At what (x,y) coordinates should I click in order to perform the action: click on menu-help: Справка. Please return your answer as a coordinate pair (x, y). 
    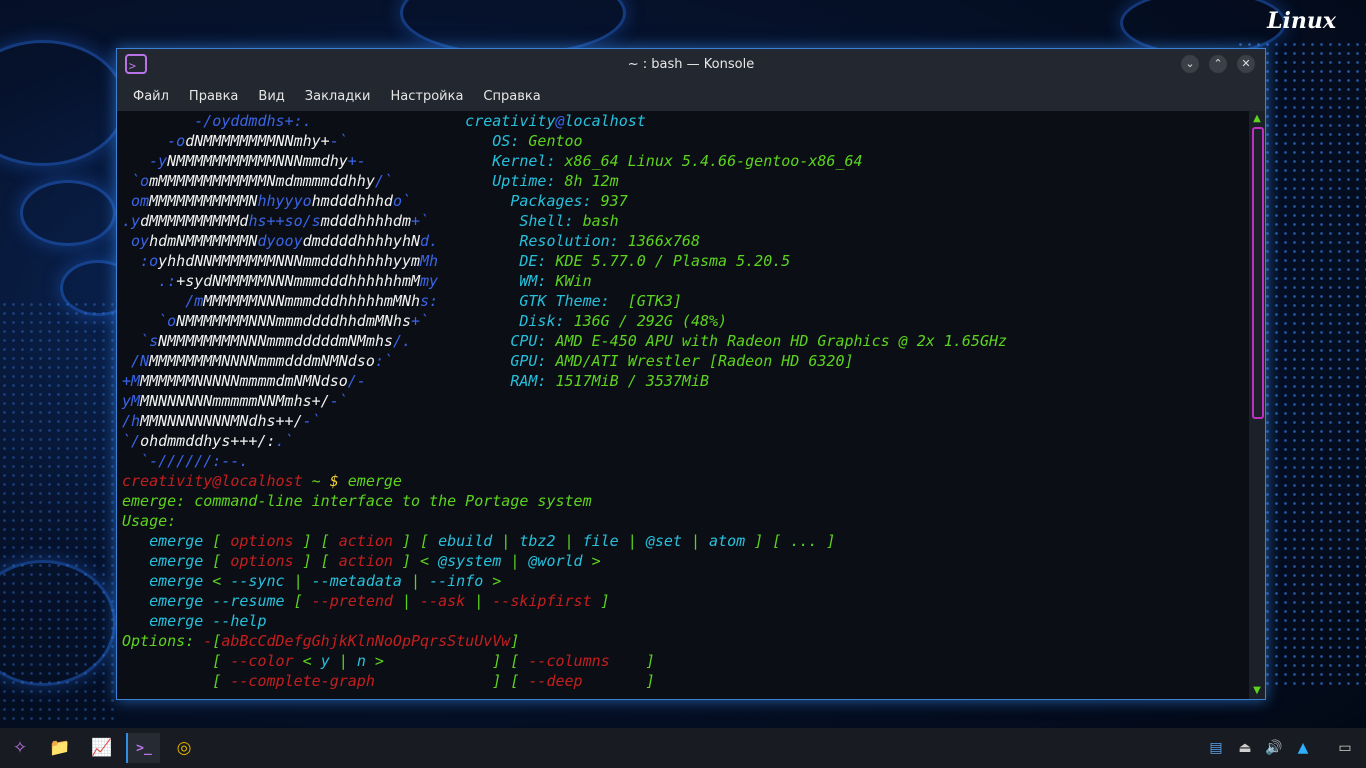
    Looking at the image, I should click on (511, 96).